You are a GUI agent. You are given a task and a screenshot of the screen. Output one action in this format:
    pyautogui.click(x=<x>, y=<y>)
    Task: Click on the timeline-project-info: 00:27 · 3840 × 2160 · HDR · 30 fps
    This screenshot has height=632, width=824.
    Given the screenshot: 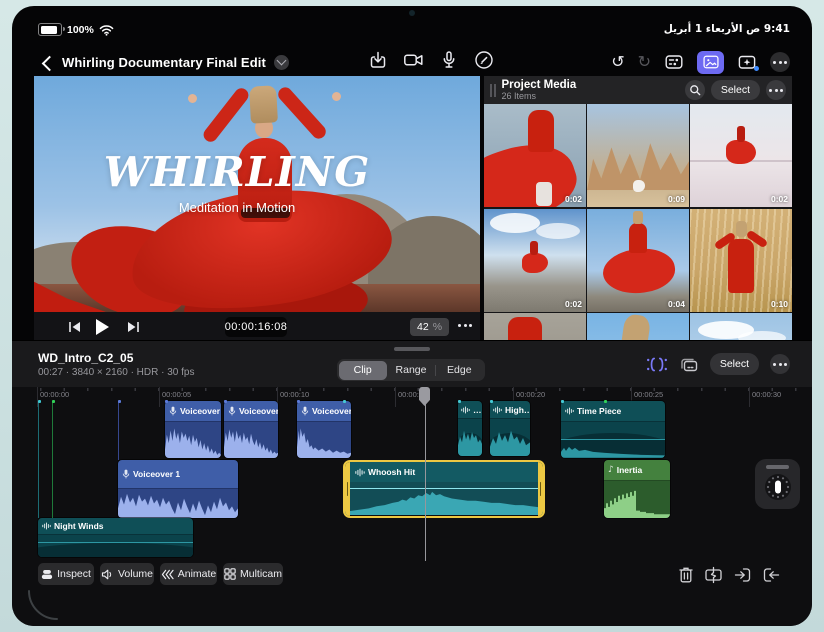 What is the action you would take?
    pyautogui.click(x=116, y=372)
    